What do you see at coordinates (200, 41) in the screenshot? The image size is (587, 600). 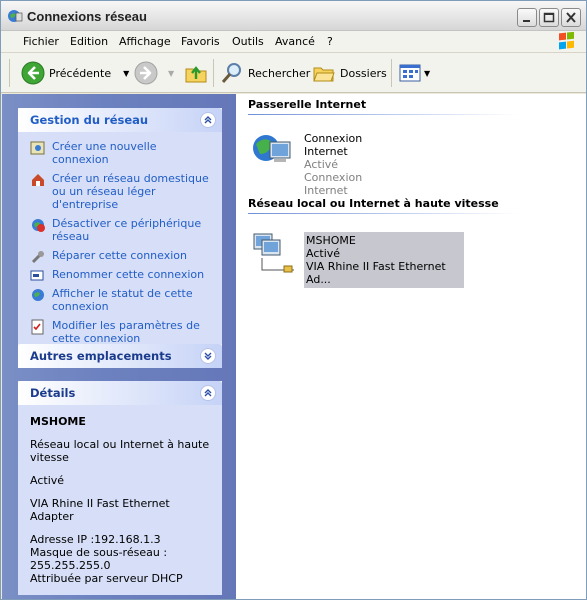 I see `menu-favoris: Favoris` at bounding box center [200, 41].